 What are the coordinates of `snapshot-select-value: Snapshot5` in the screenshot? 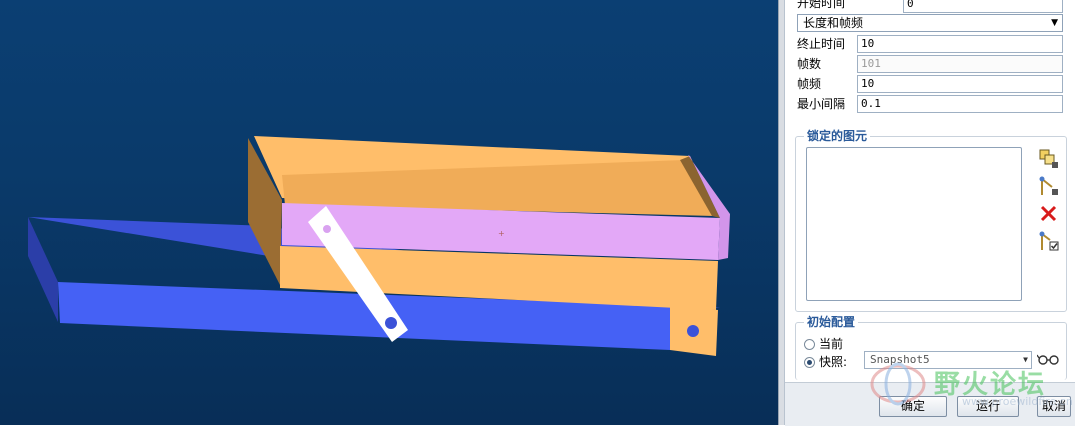 It's located at (900, 359).